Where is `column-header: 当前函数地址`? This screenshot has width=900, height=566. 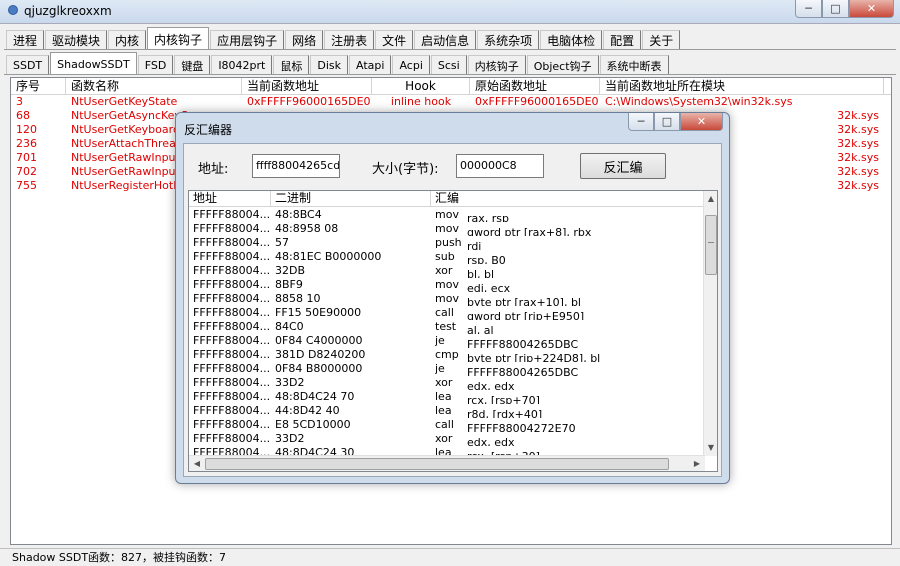 column-header: 当前函数地址 is located at coordinates (307, 86).